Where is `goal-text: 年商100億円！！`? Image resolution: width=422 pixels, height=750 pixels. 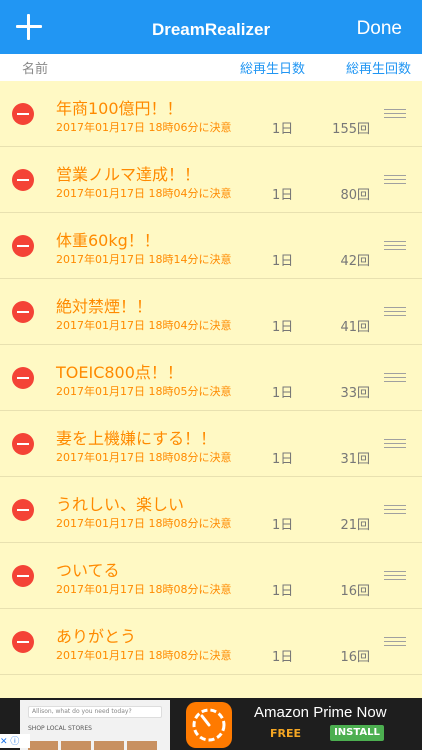 goal-text: 年商100億円！！ is located at coordinates (119, 108).